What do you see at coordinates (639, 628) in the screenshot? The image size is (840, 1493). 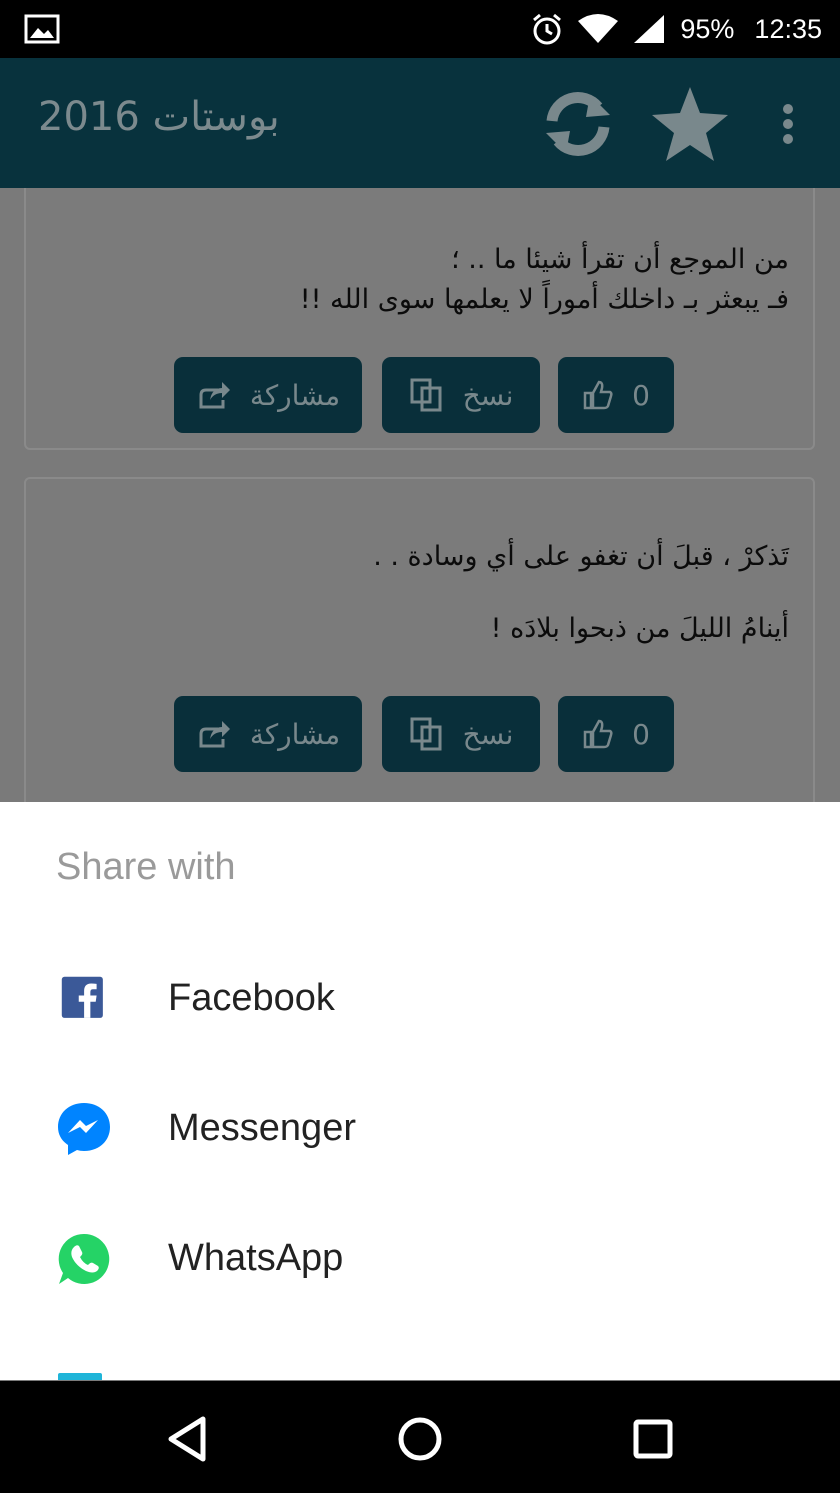 I see `post-line: أينامُ الليلَ من ذبحوا بلادَه !` at bounding box center [639, 628].